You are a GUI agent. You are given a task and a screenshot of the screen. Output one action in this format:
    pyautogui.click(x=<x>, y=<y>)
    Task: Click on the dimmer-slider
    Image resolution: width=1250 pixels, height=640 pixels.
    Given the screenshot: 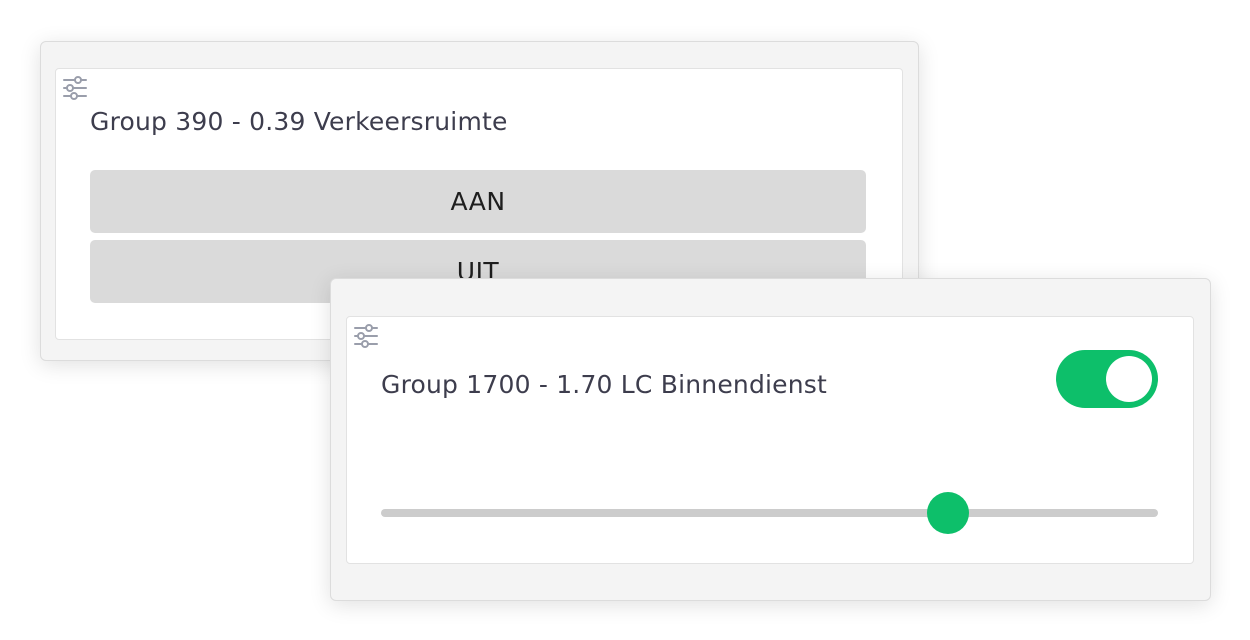 What is the action you would take?
    pyautogui.click(x=769, y=513)
    